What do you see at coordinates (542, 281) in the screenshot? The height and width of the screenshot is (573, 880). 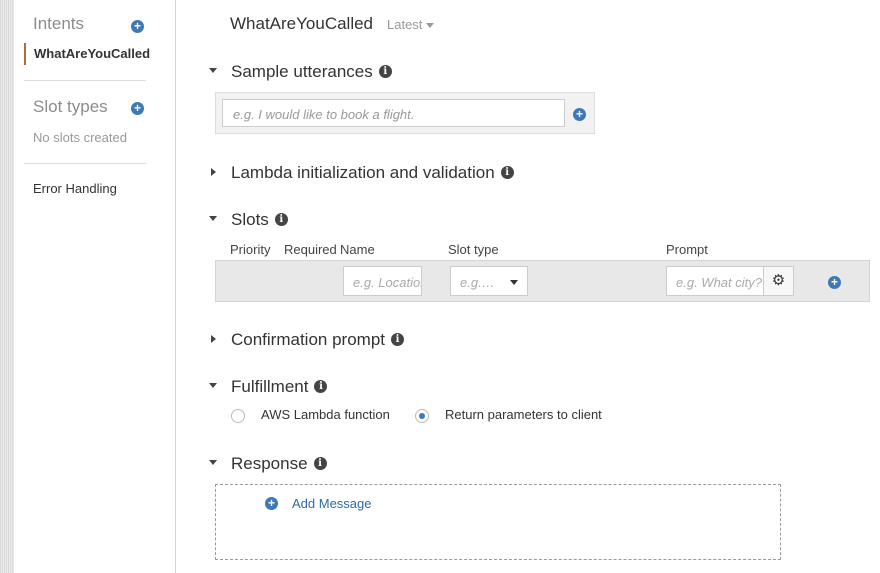 I see `slot-row: e.g. Location e.g.… e.g. What city? ⚙ +` at bounding box center [542, 281].